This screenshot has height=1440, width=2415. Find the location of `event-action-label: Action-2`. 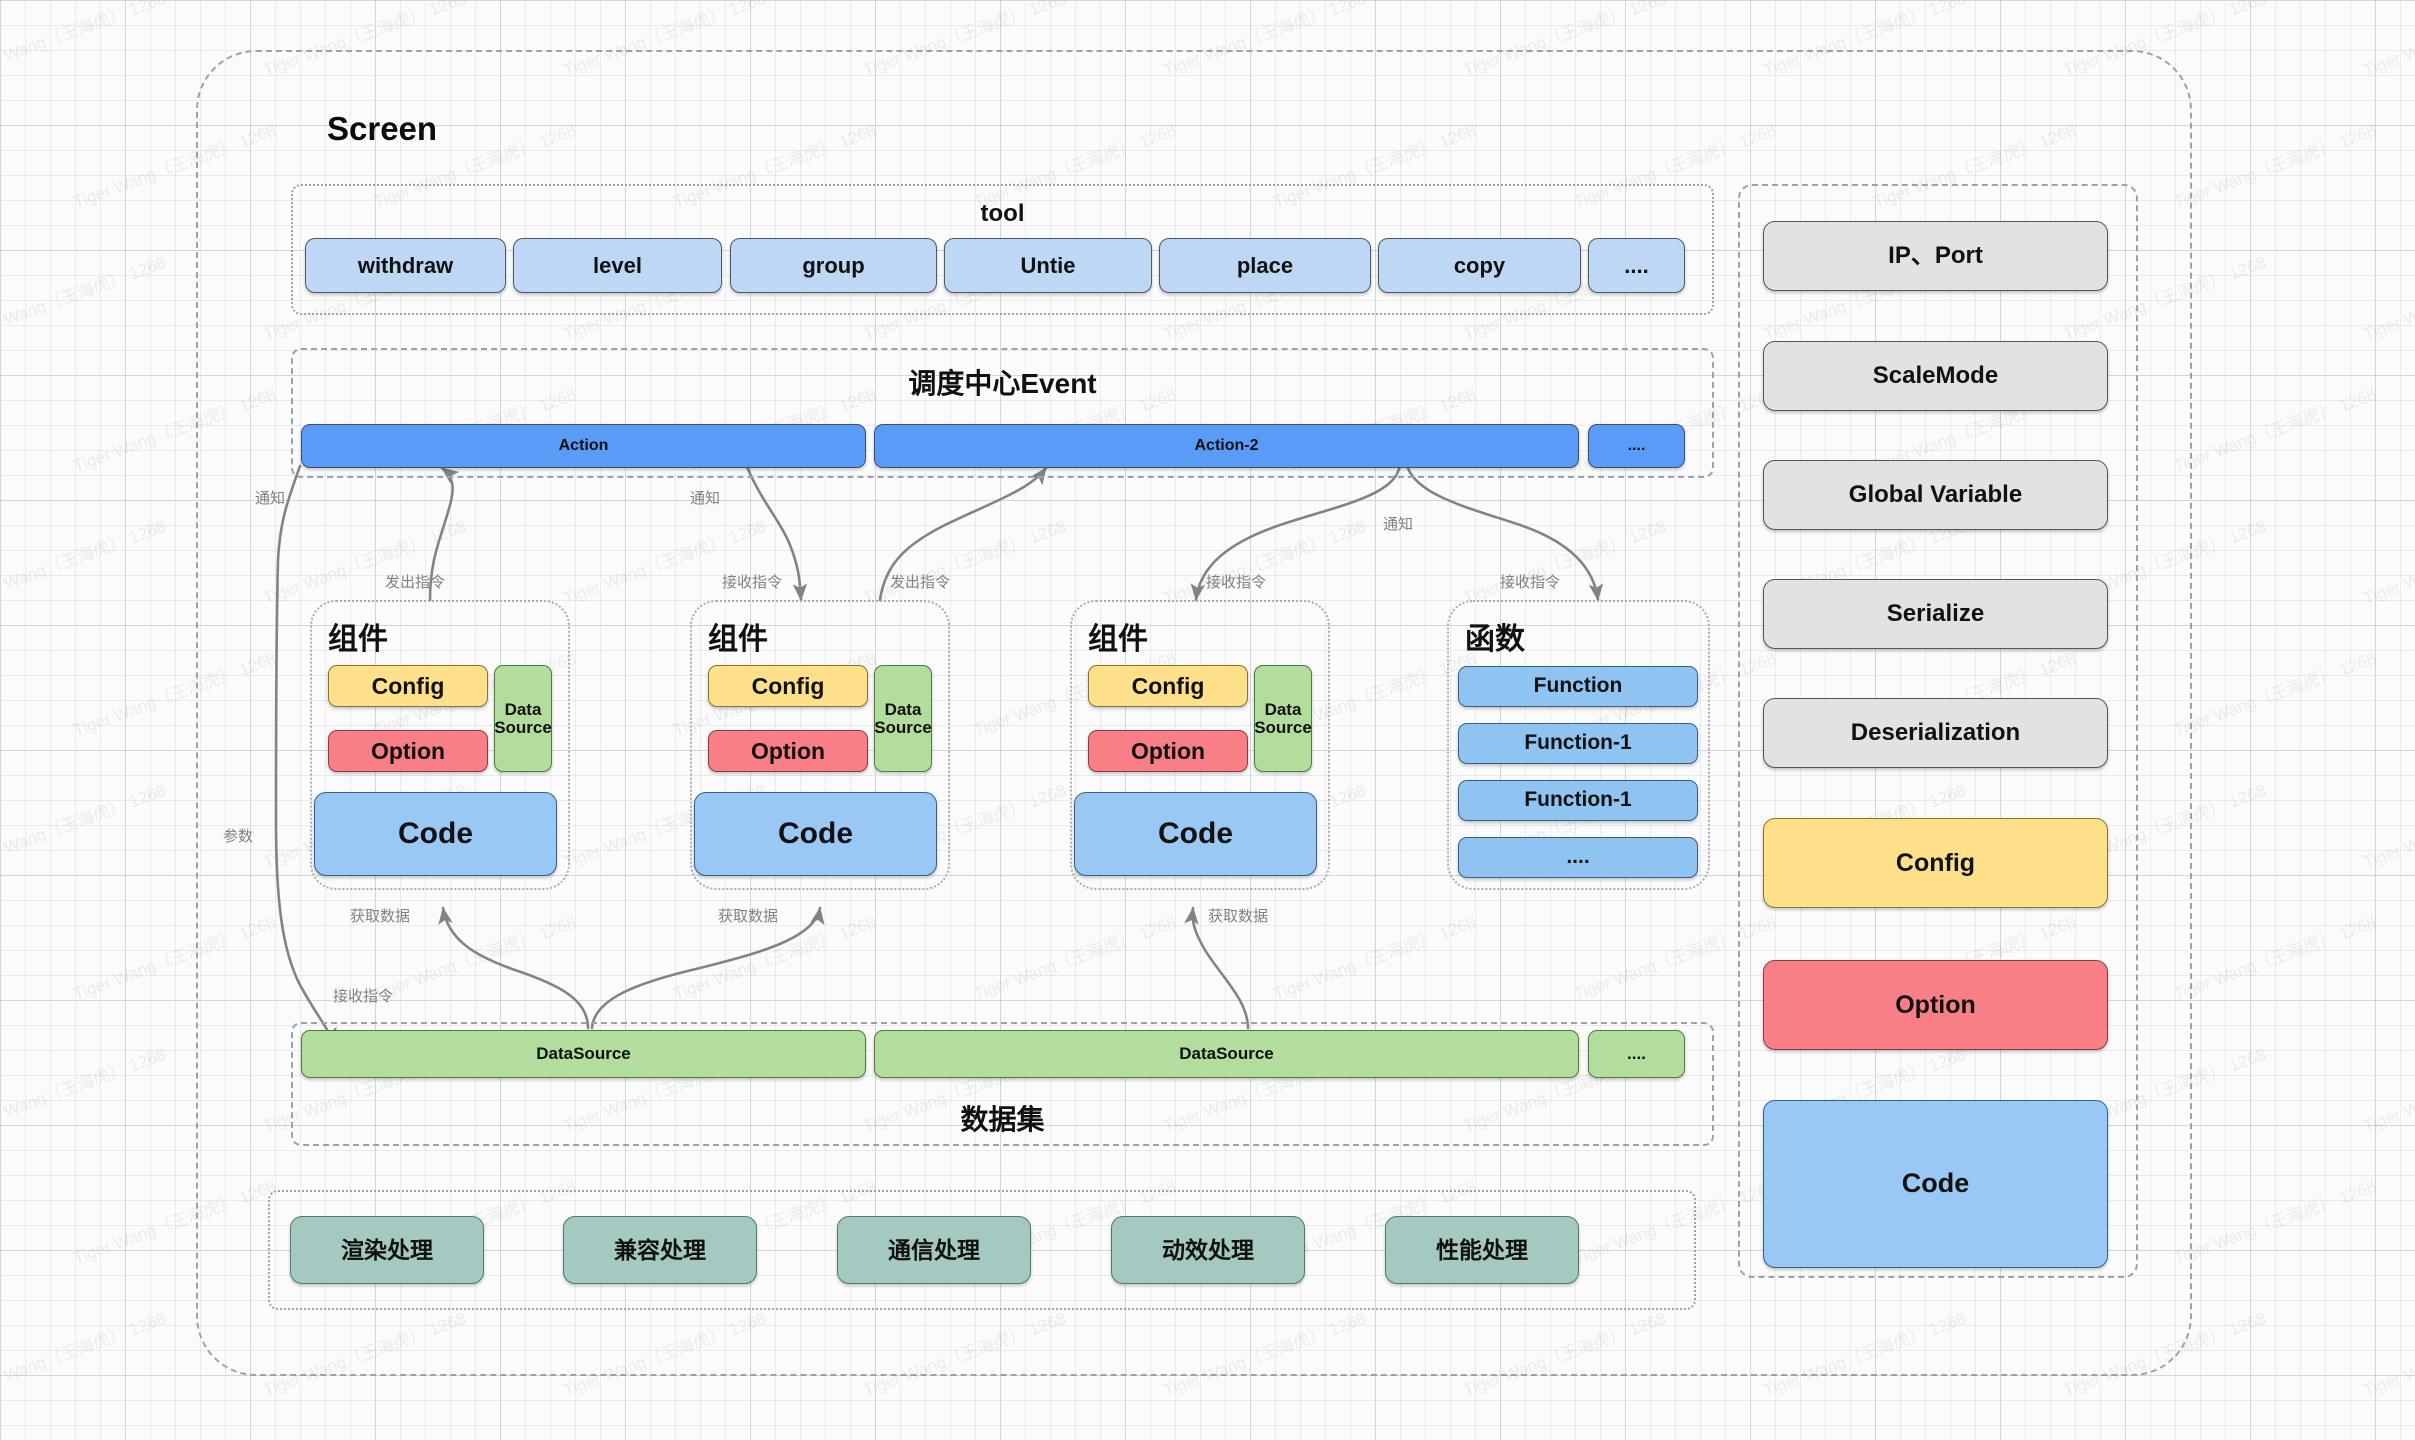

event-action-label: Action-2 is located at coordinates (1226, 445).